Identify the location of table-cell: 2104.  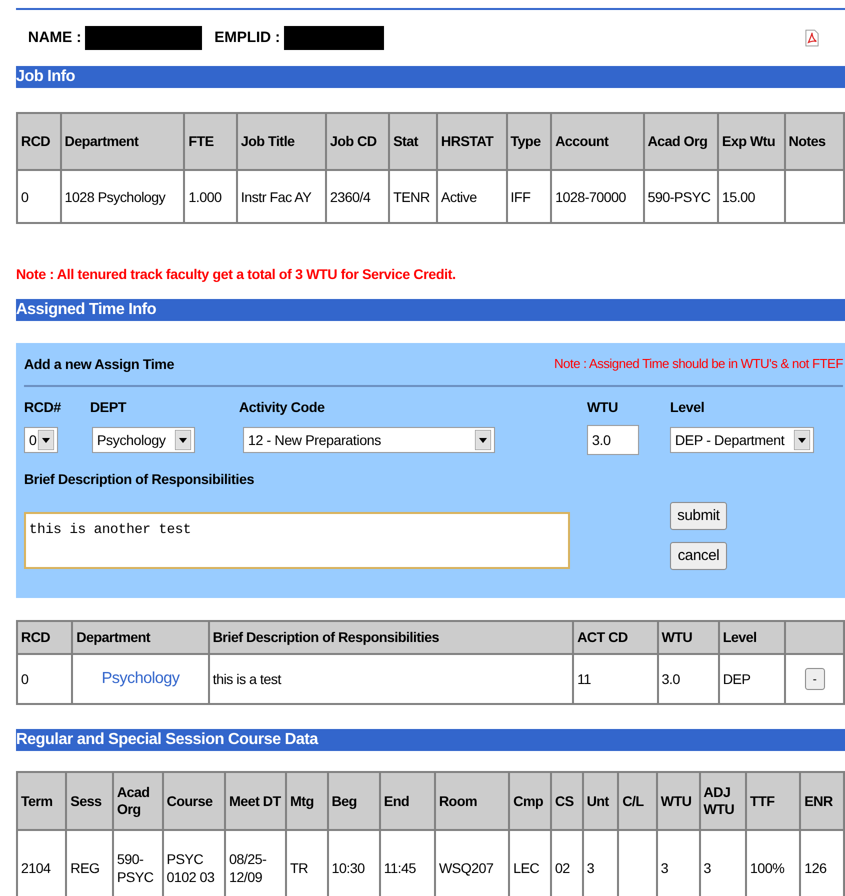
(41, 863).